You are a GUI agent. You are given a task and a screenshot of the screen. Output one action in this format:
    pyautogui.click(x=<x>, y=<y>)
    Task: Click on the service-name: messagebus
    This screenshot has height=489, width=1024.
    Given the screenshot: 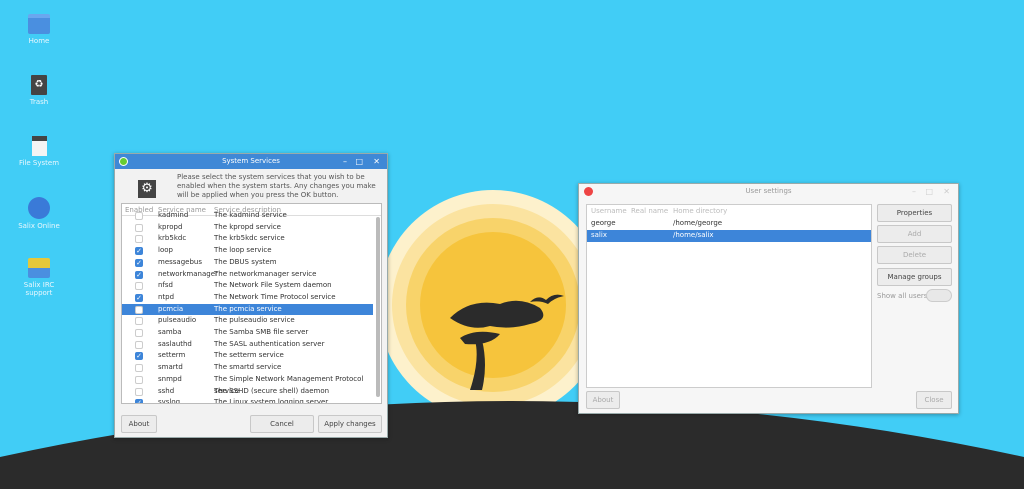 What is the action you would take?
    pyautogui.click(x=180, y=261)
    